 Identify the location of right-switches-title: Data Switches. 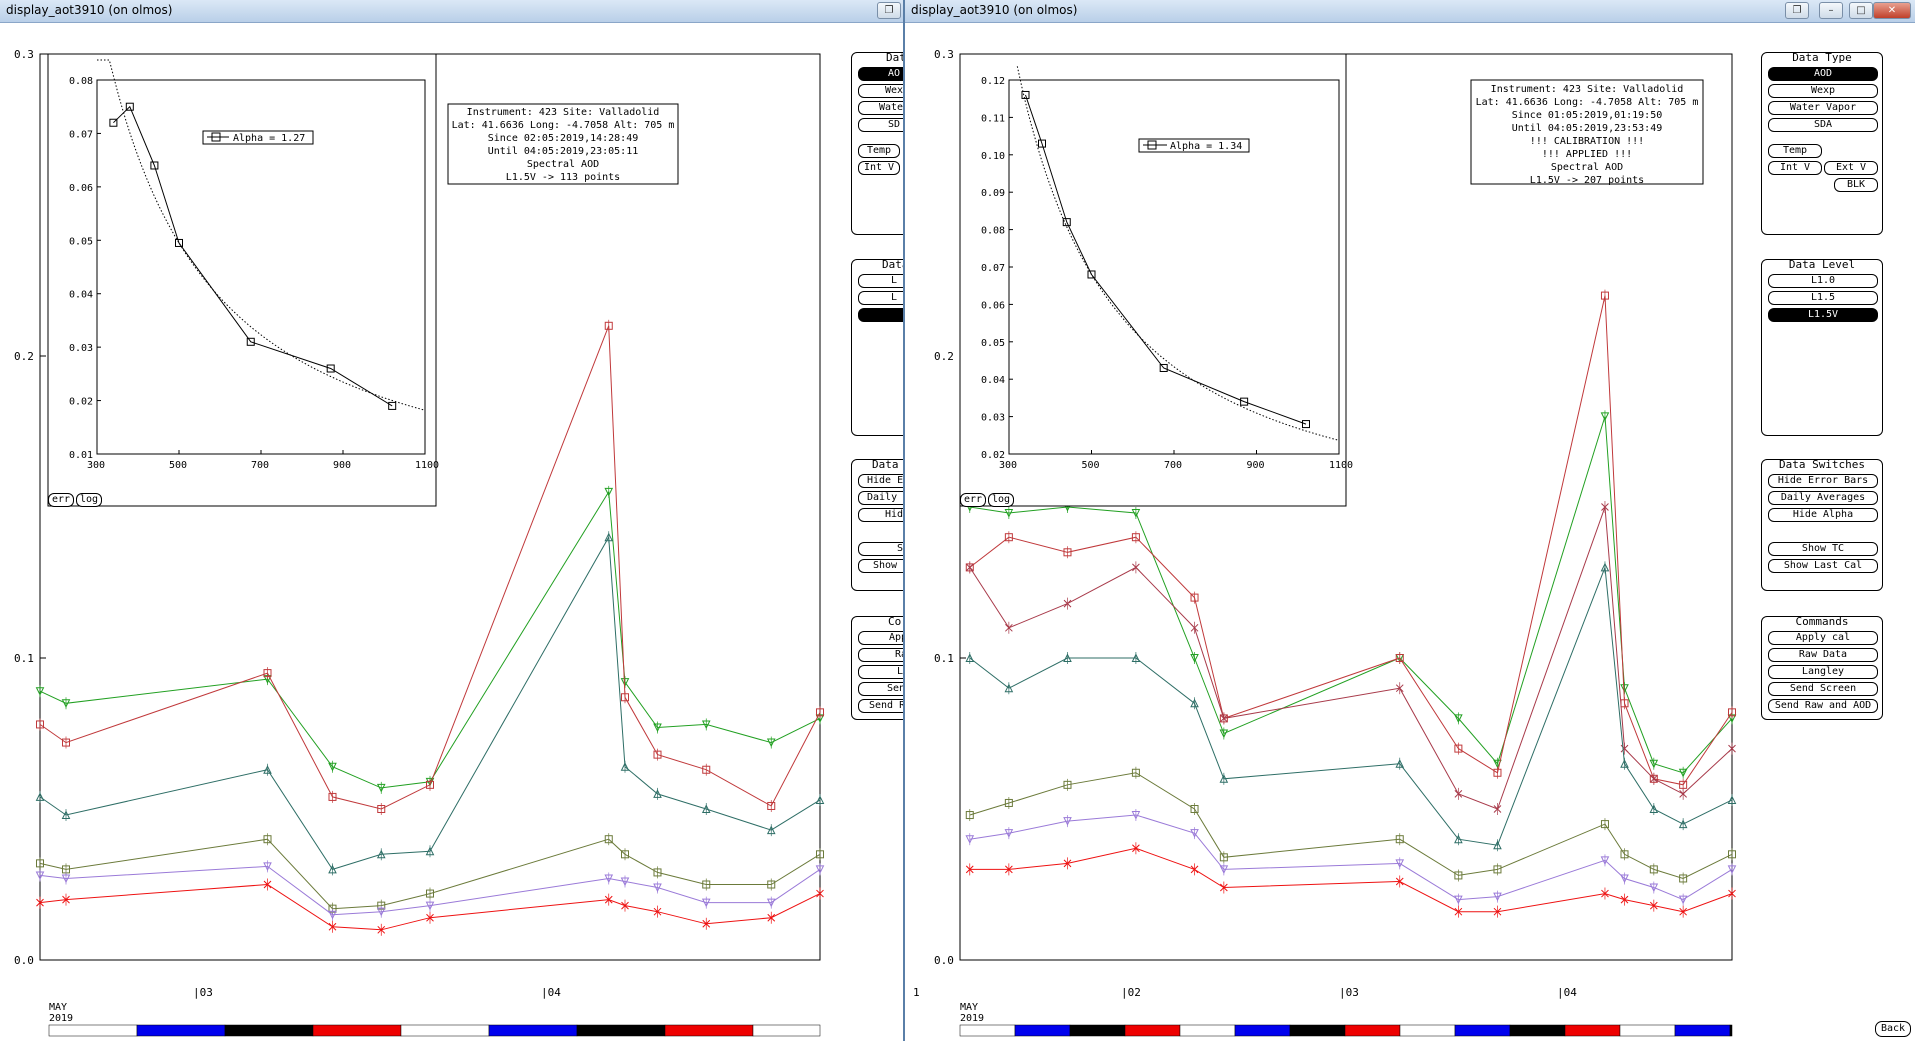
(1822, 464).